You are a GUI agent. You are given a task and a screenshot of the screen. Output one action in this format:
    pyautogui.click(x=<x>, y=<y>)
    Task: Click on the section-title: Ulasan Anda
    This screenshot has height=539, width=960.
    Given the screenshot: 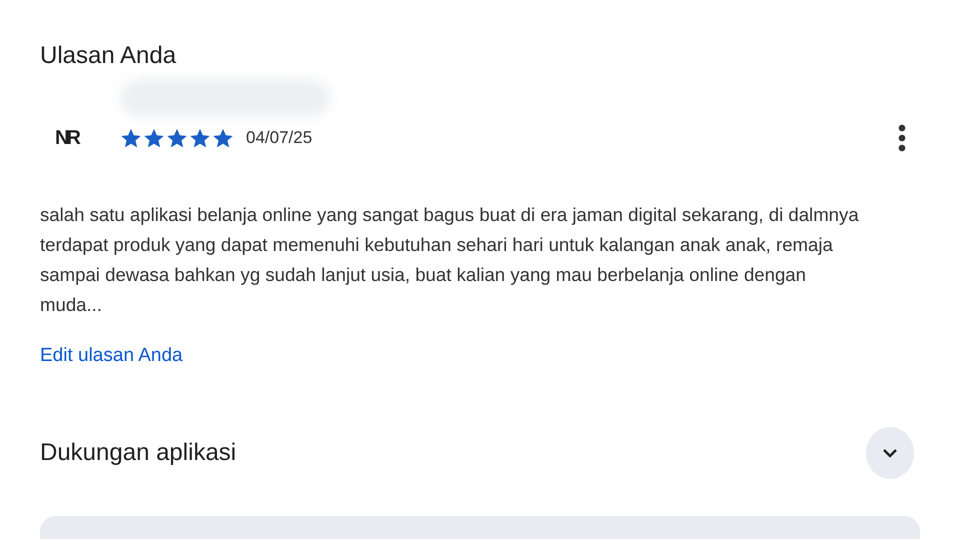 What is the action you would take?
    pyautogui.click(x=109, y=56)
    